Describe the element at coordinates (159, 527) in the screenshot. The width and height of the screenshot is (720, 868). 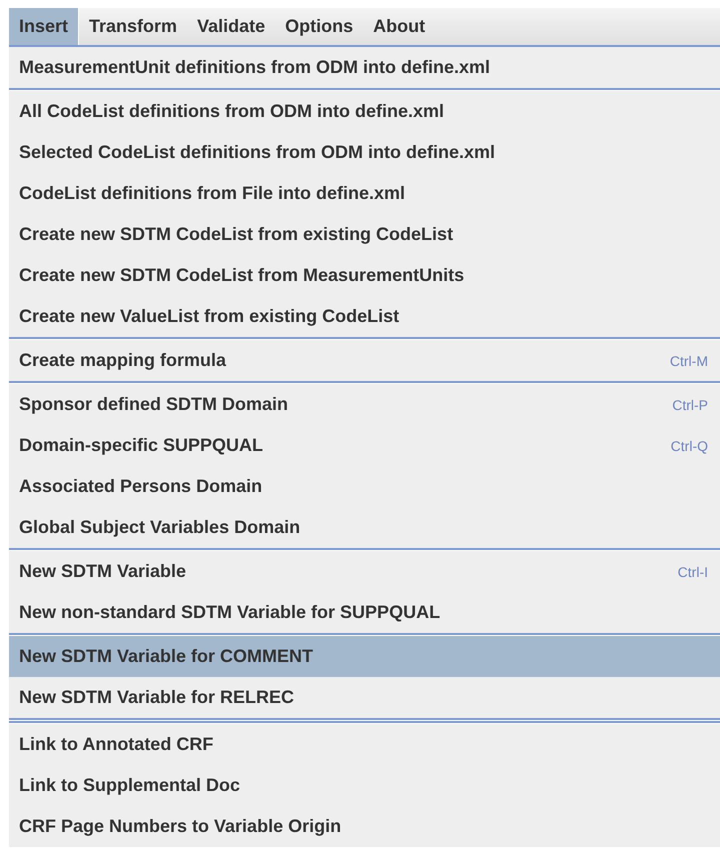
I see `menu-item-label: Global Subject Variables Domain` at that location.